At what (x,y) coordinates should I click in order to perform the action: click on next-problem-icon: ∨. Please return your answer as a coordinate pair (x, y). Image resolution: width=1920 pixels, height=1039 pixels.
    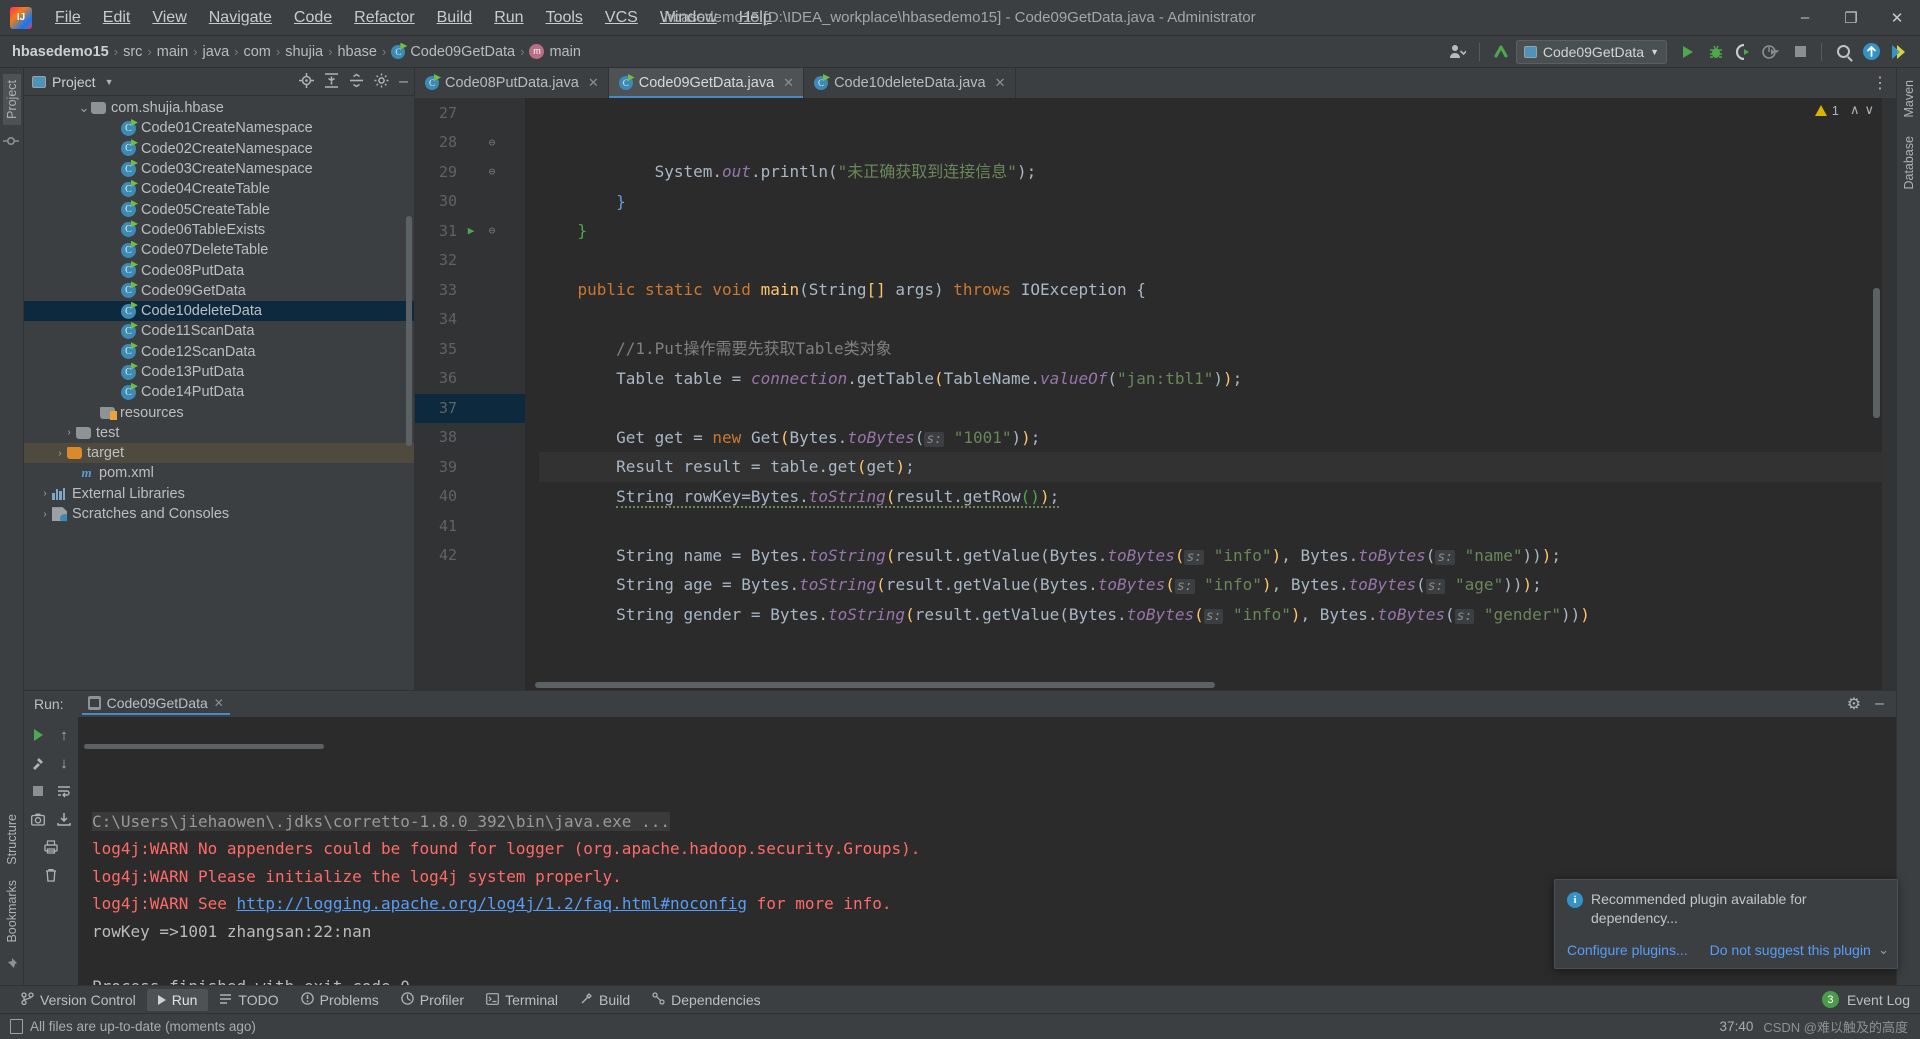
    Looking at the image, I should click on (1869, 110).